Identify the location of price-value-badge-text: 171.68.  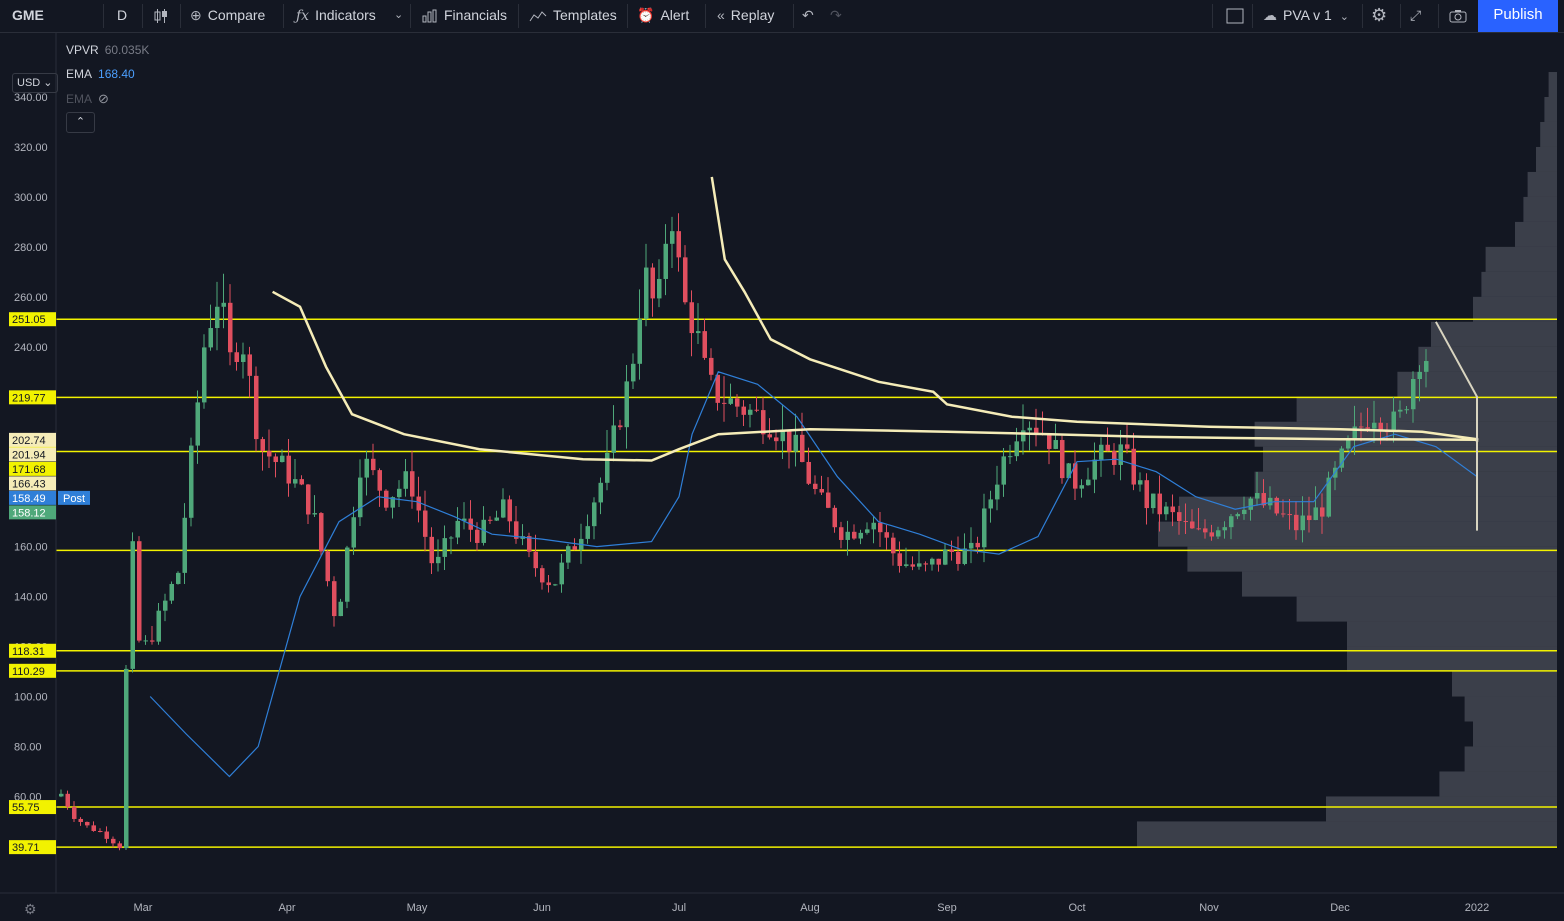
(29, 470).